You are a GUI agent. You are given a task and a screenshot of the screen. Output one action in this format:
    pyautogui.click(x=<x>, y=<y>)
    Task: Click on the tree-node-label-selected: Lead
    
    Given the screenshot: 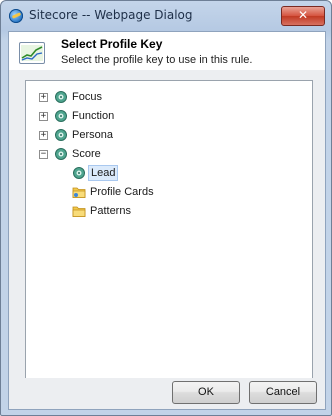 What is the action you would take?
    pyautogui.click(x=103, y=173)
    